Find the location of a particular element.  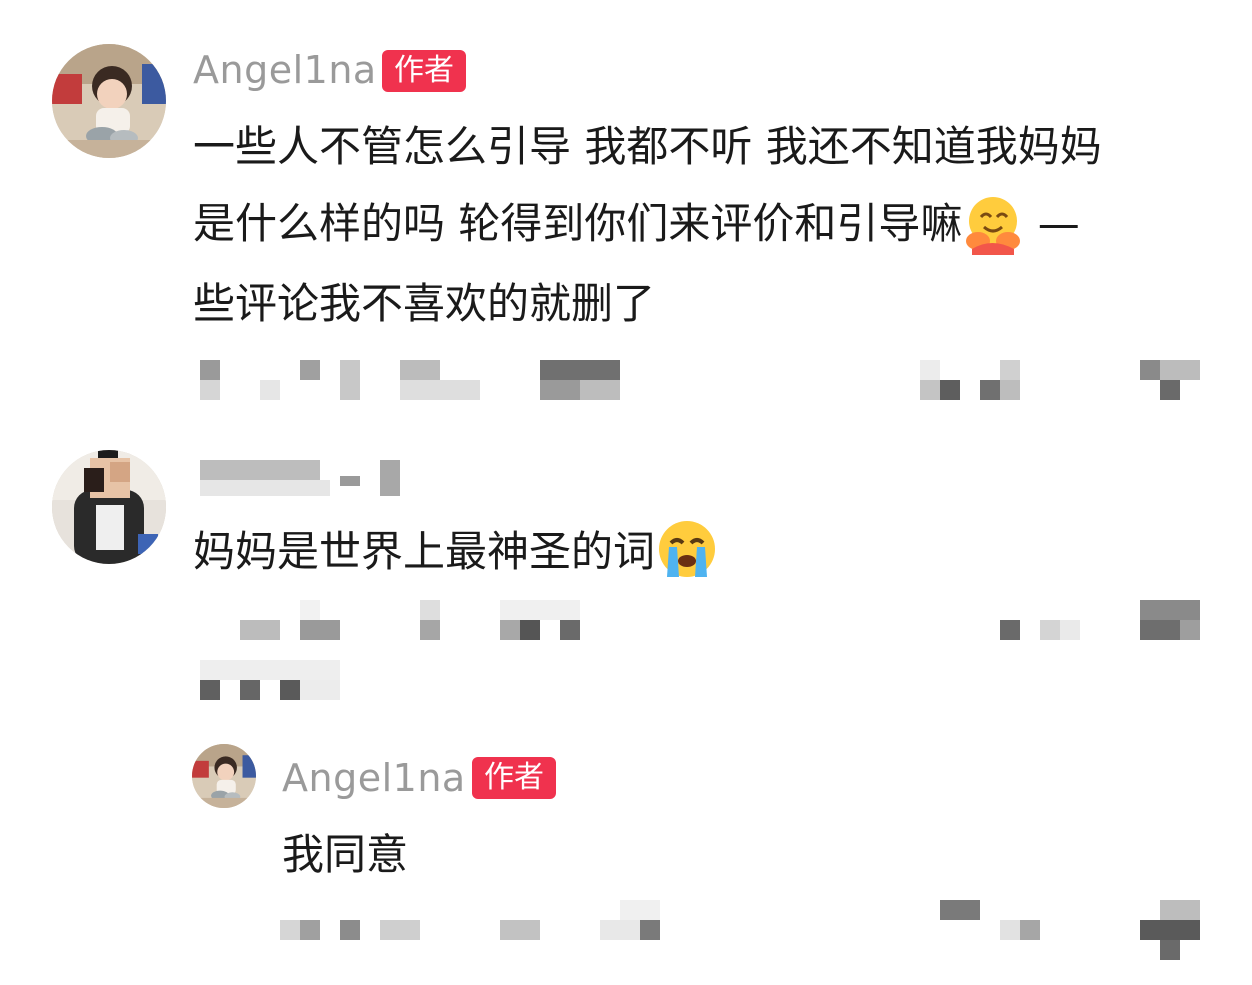

hugging-face-icon is located at coordinates (993, 226).